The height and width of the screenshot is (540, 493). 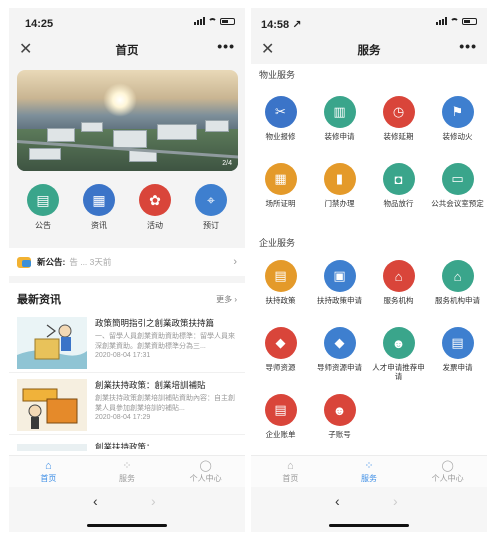 I want to click on quick-label: 预订, so click(x=211, y=225).